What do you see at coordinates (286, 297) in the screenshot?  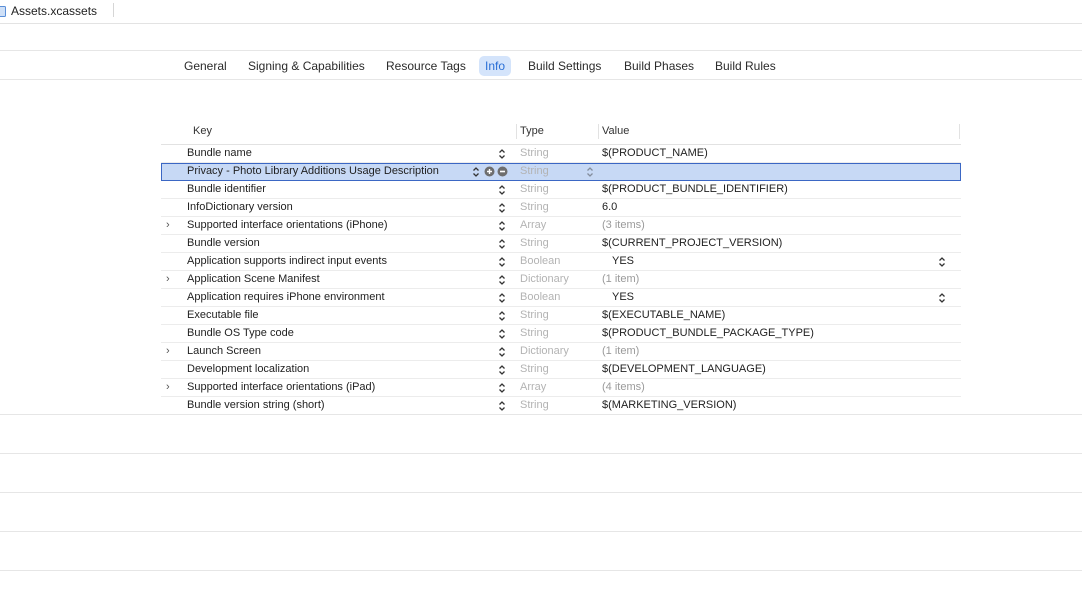 I see `row-key: Application requires iPhone environment` at bounding box center [286, 297].